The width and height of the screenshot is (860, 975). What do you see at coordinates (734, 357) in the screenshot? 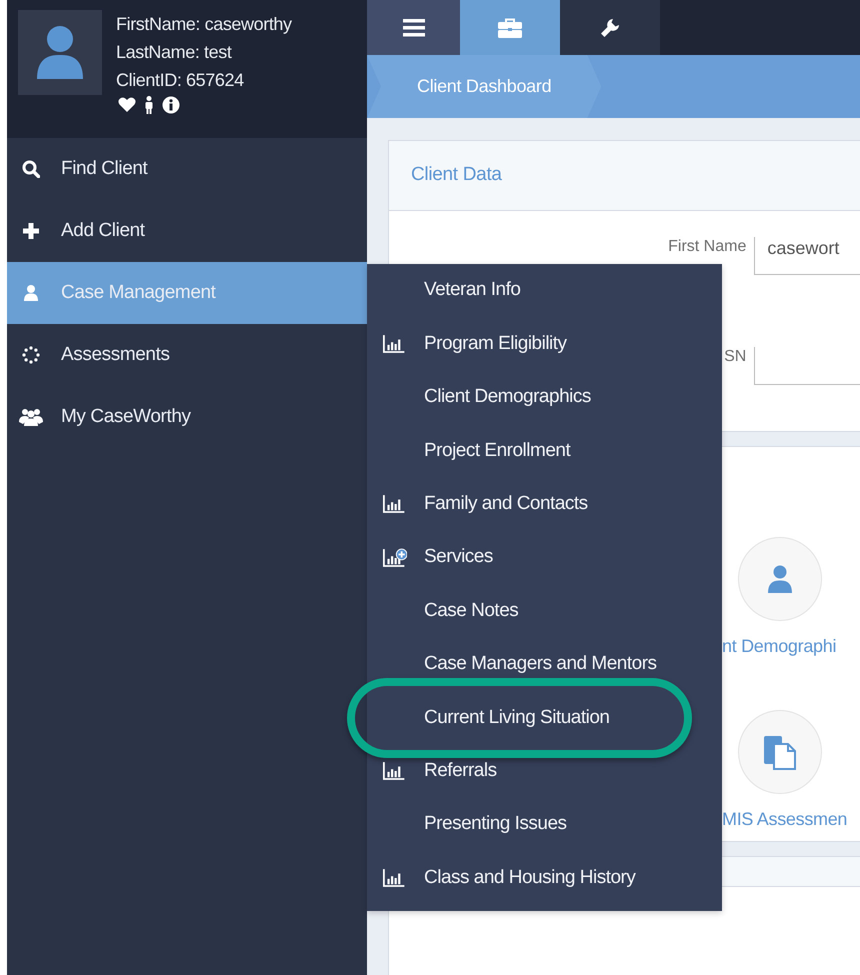
I see `field-label: SN` at bounding box center [734, 357].